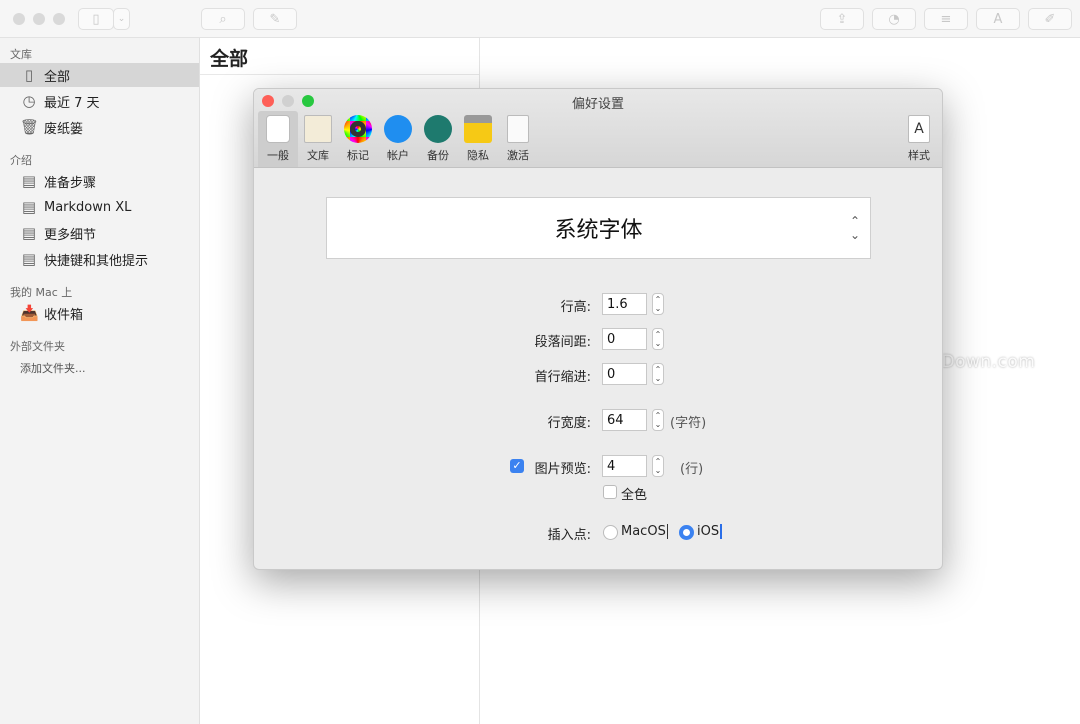 The image size is (1080, 724). I want to click on clock-icon: ◷, so click(29, 101).